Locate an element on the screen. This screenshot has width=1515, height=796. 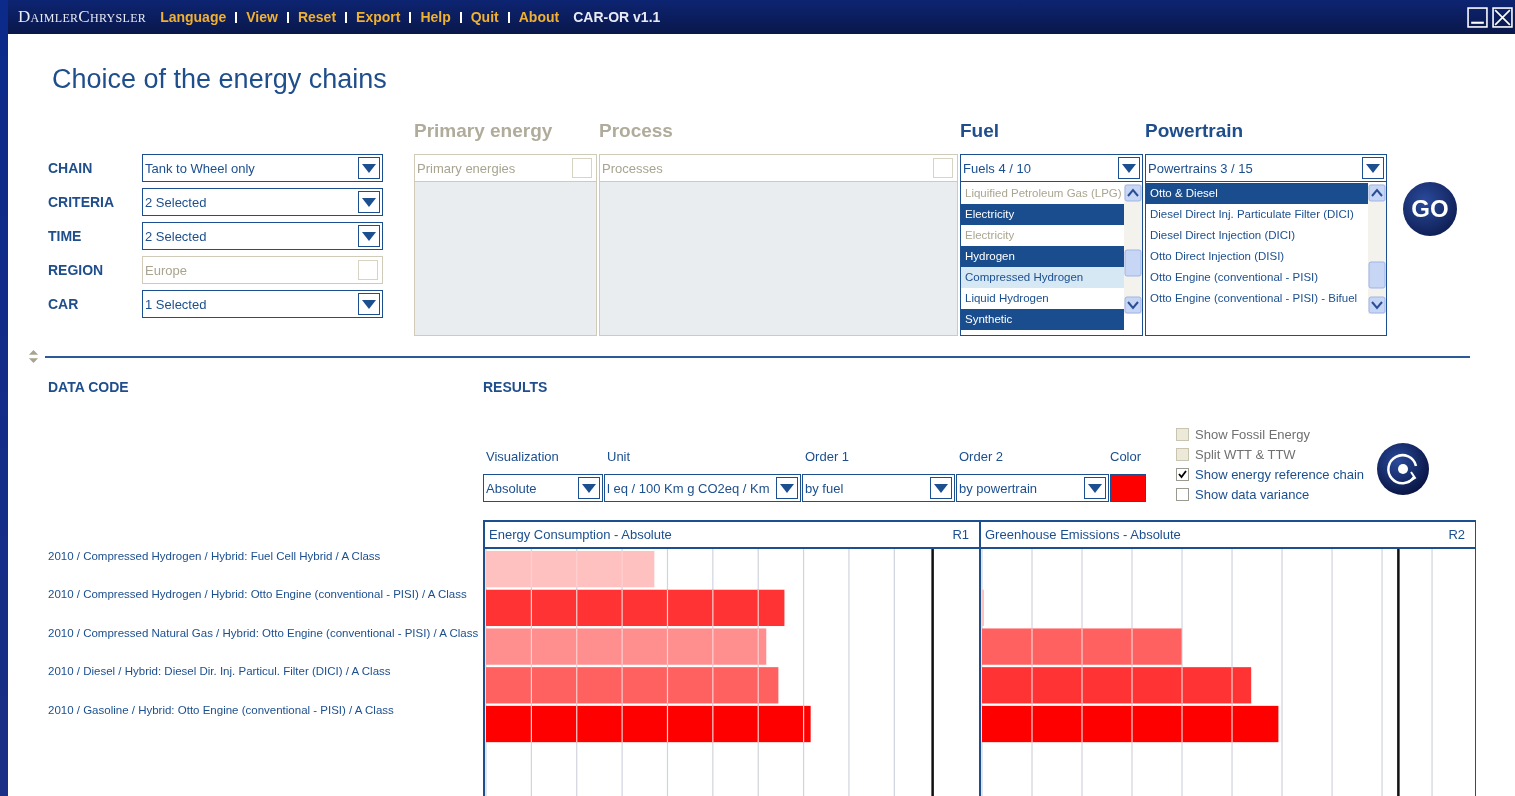
option-label: Show energy reference chain is located at coordinates (1280, 474).